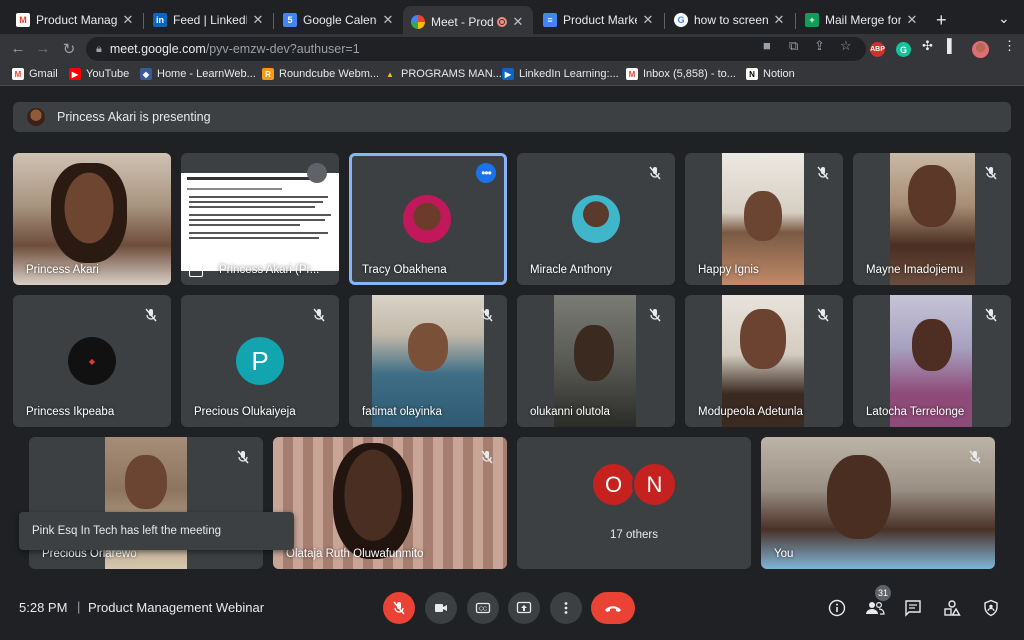  I want to click on bookmark-notion: N Notion, so click(770, 74).